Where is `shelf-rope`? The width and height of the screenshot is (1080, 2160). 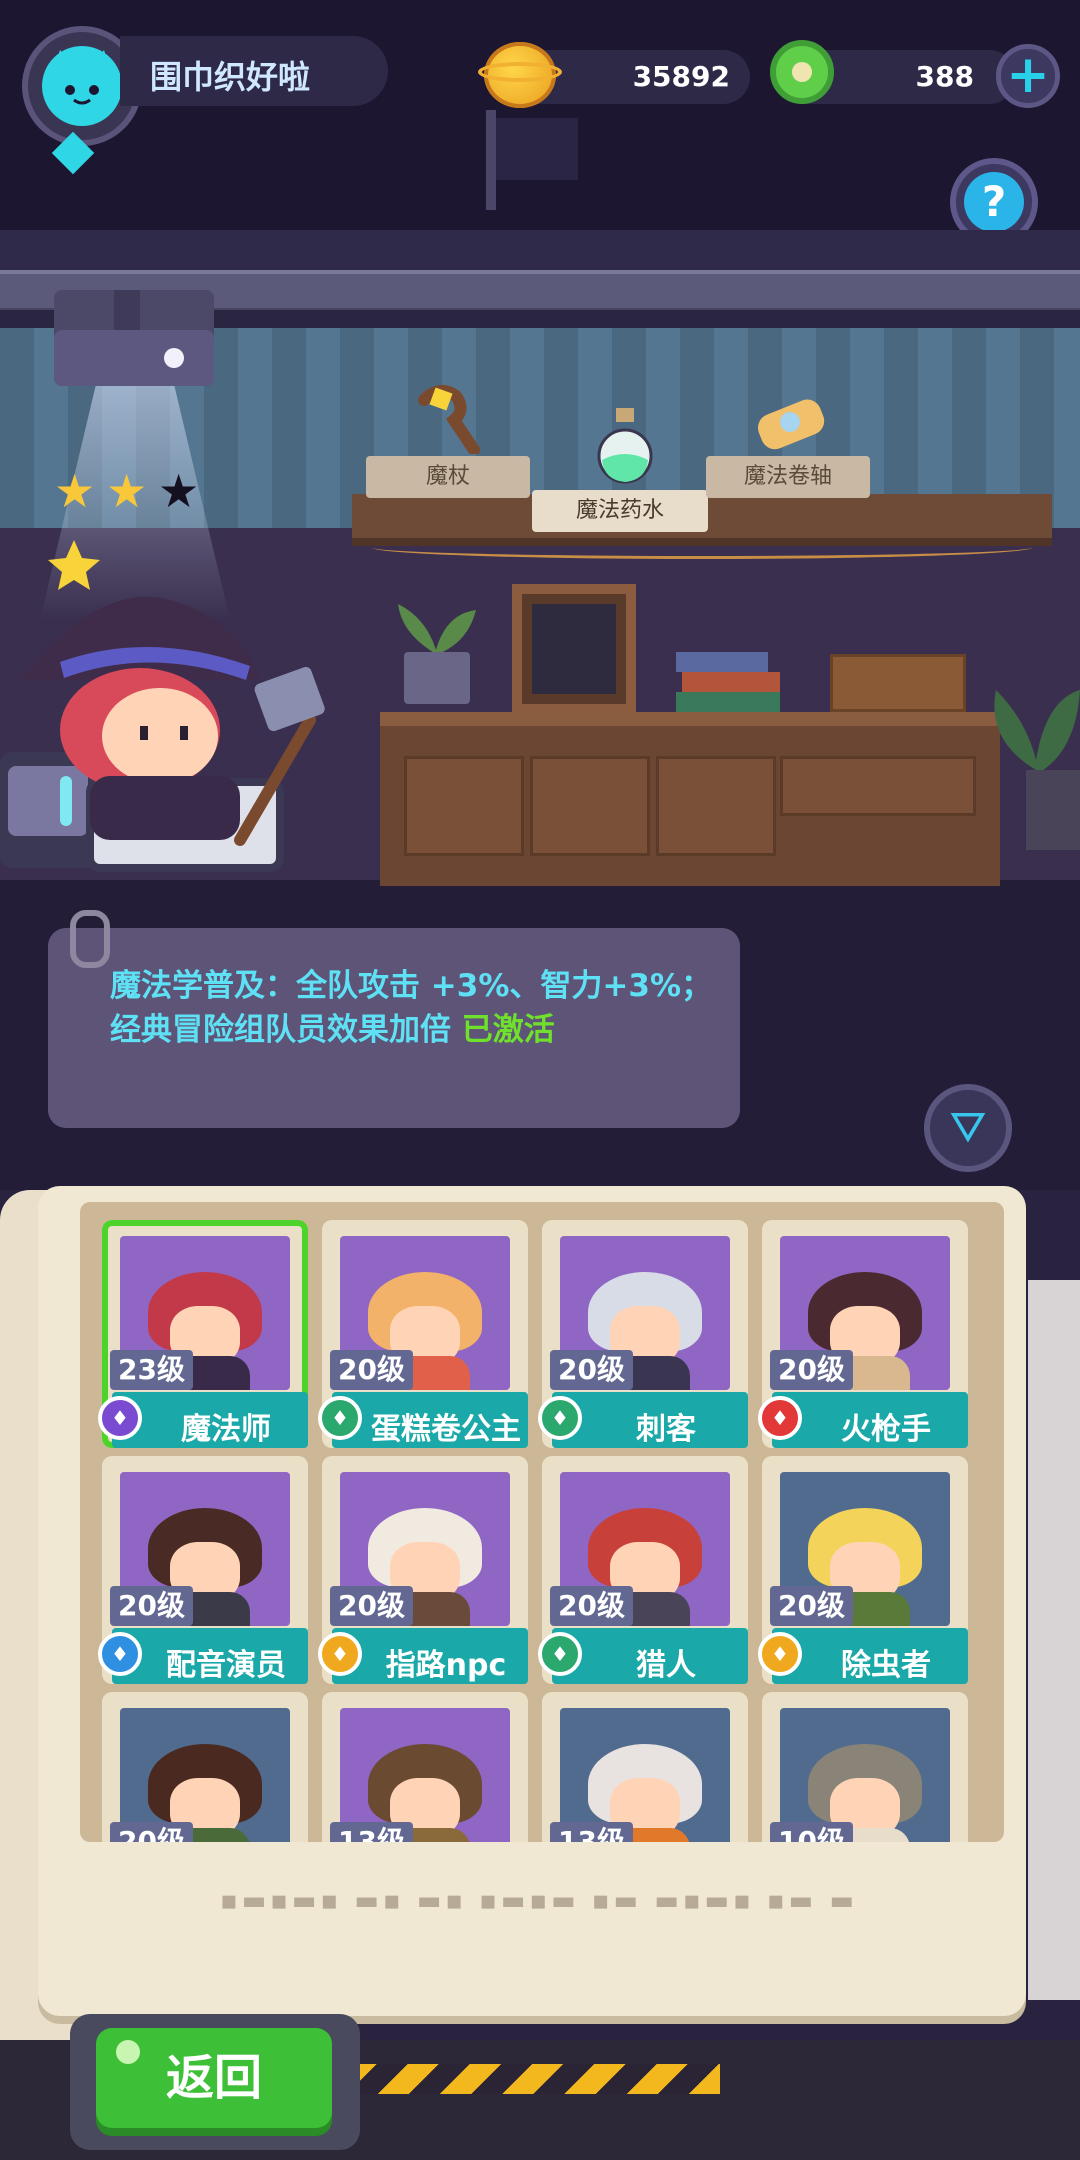
shelf-rope is located at coordinates (702, 547).